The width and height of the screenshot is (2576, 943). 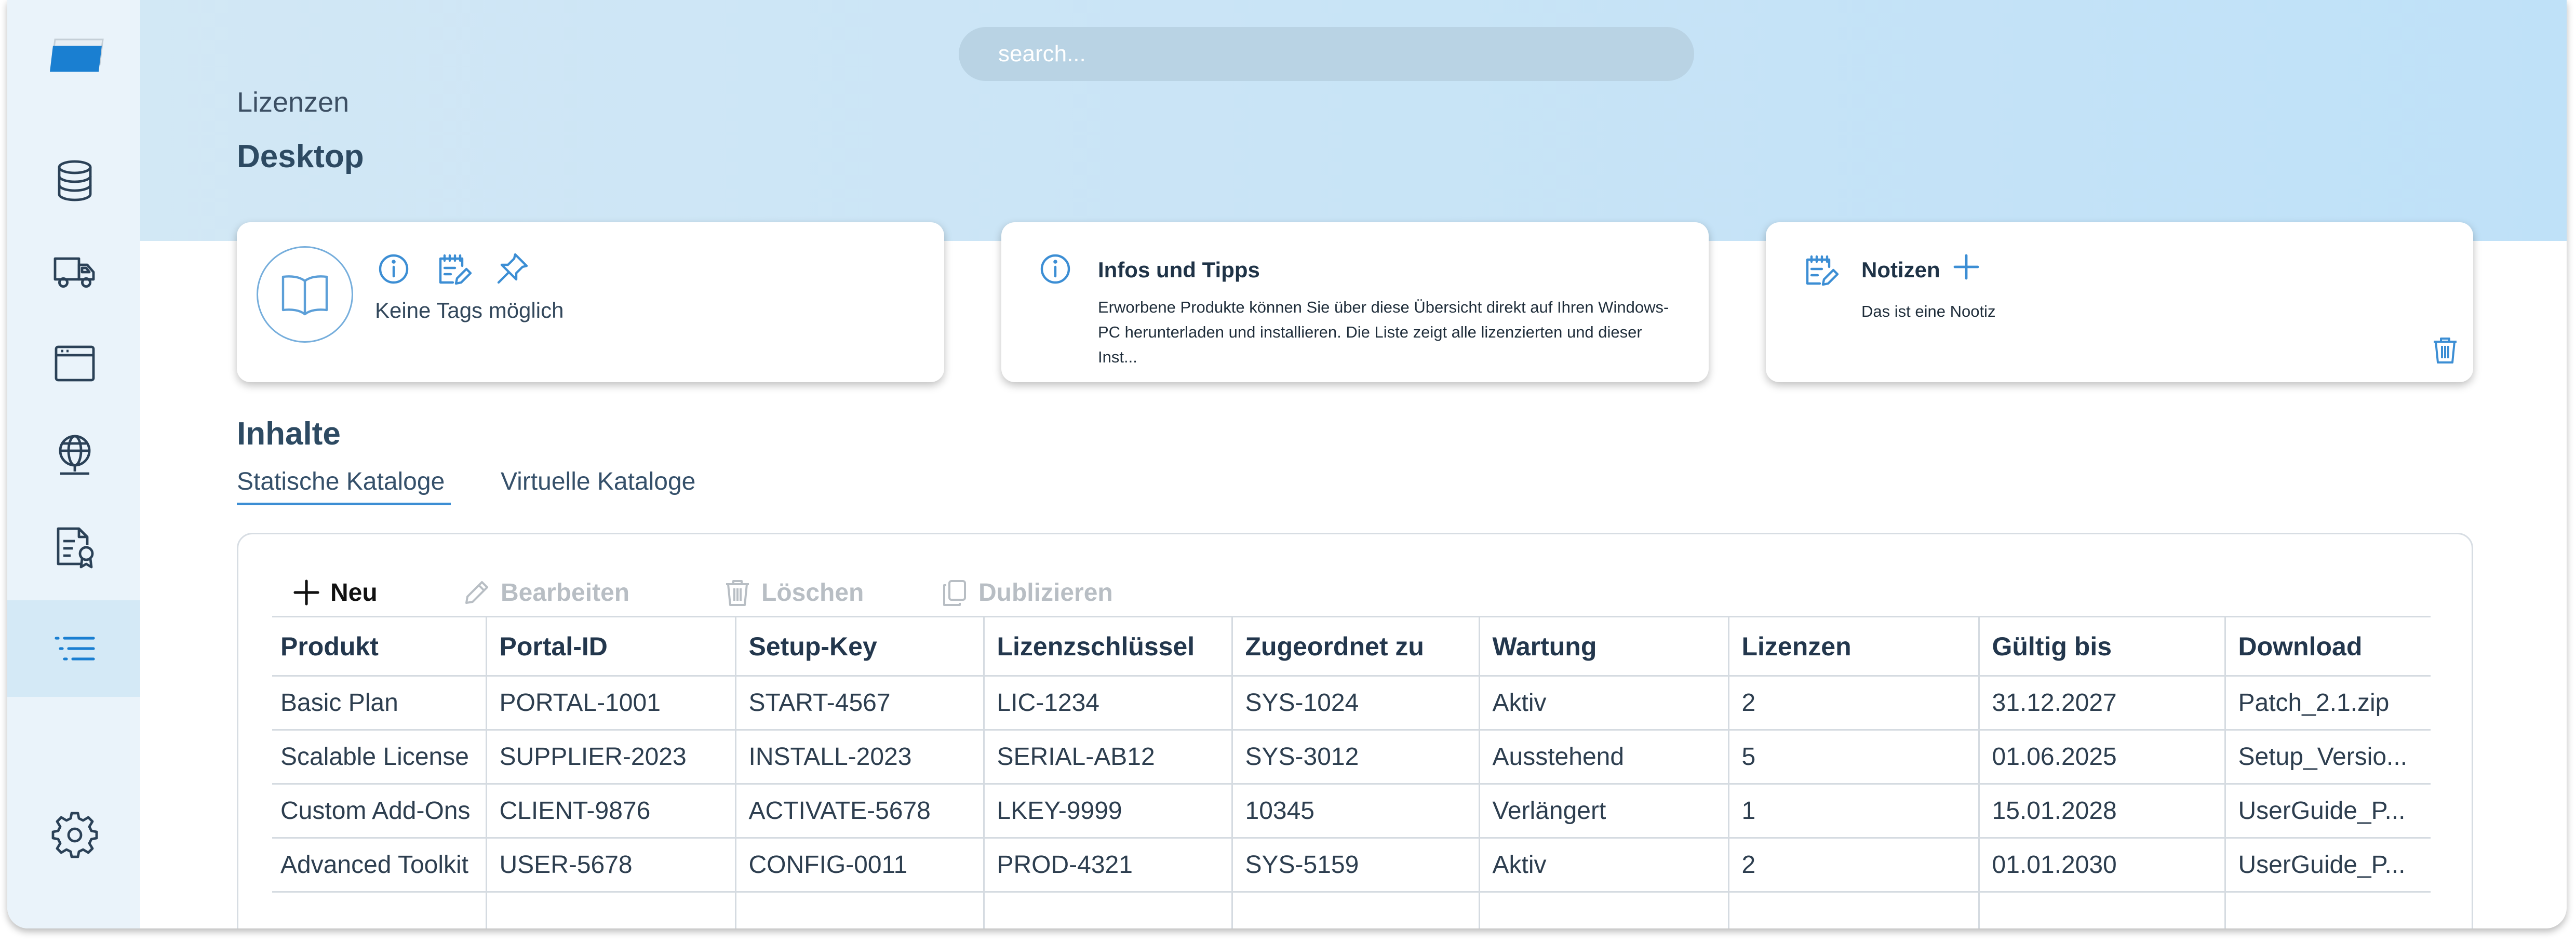 I want to click on cell-download: Patch_2.1.zip, so click(x=2328, y=702).